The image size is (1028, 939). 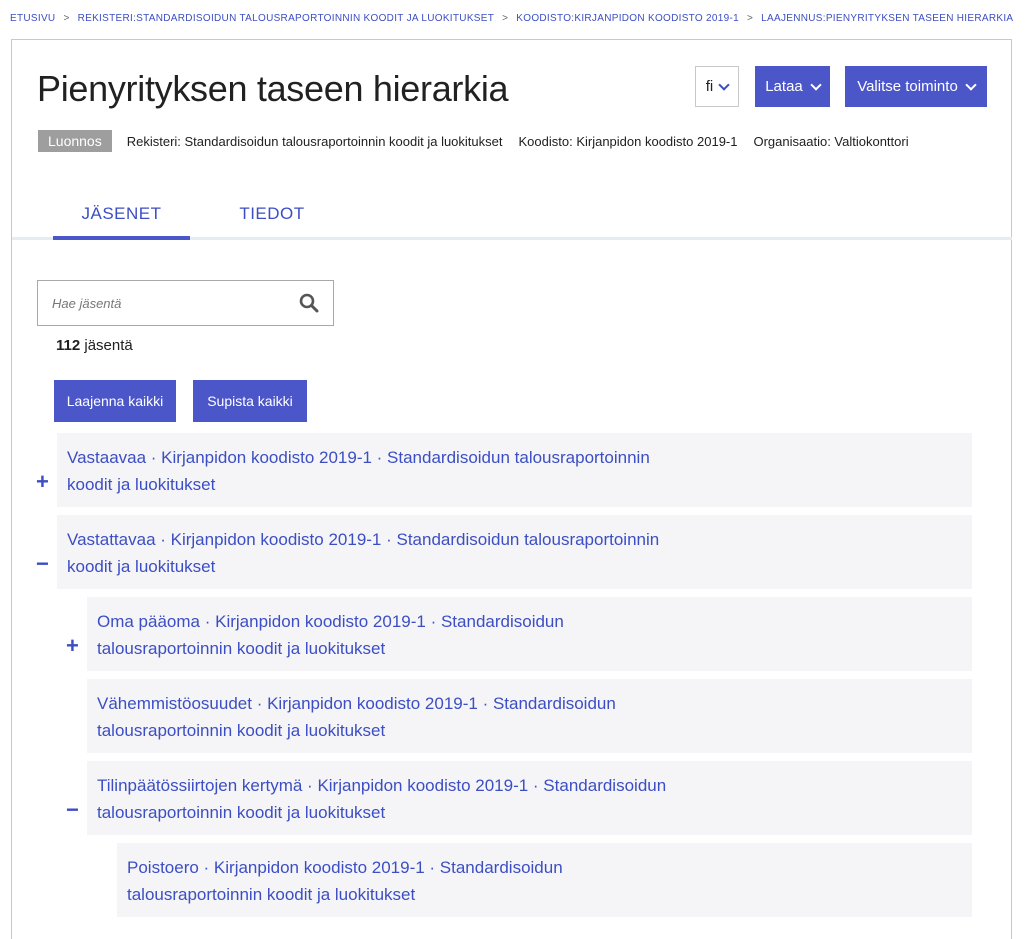 I want to click on member-count-number: 112, so click(x=68, y=345).